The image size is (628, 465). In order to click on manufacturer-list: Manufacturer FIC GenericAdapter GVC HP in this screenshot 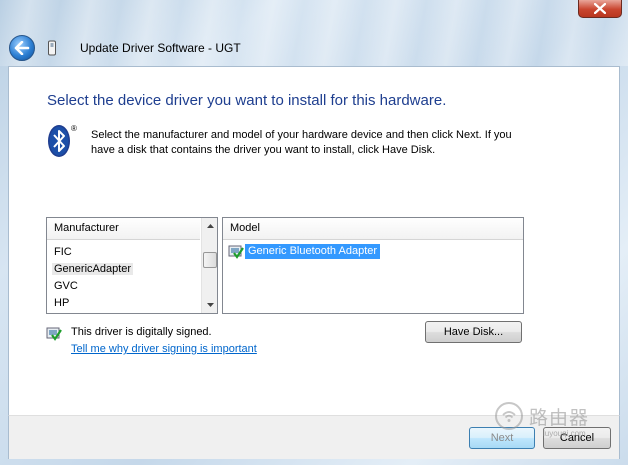, I will do `click(132, 265)`.